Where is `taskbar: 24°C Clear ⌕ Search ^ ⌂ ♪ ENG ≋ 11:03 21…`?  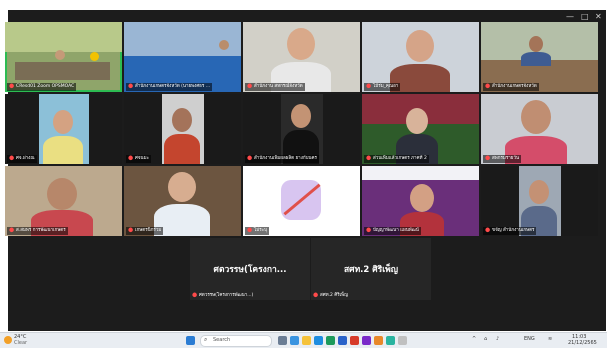 taskbar: 24°C Clear ⌕ Search ^ ⌂ ♪ ENG ≋ 11:03 21… is located at coordinates (303, 340).